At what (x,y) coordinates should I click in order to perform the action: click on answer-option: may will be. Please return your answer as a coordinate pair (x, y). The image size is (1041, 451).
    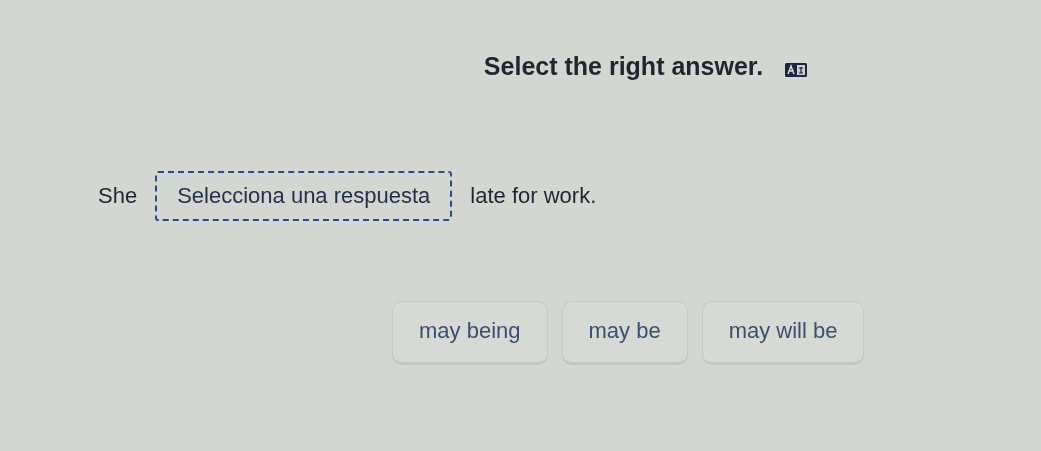
    Looking at the image, I should click on (783, 333).